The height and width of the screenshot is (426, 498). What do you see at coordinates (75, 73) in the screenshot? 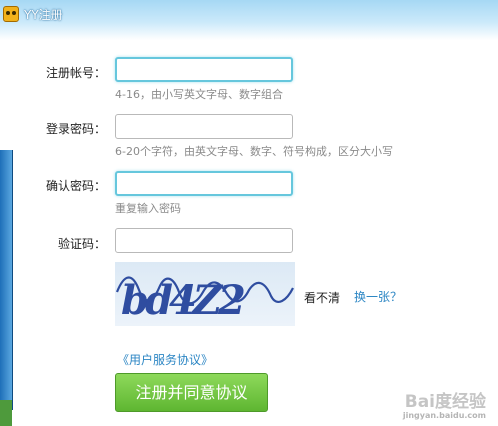
I see `account-label: 注册帐号：` at bounding box center [75, 73].